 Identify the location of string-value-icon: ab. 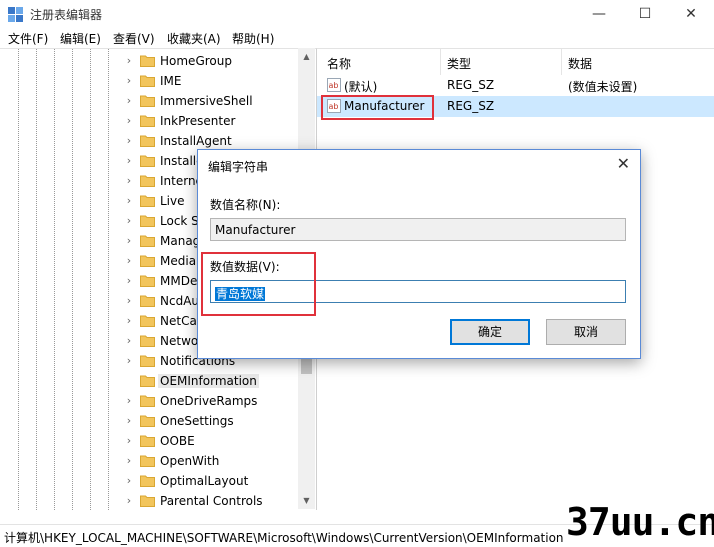
(334, 85).